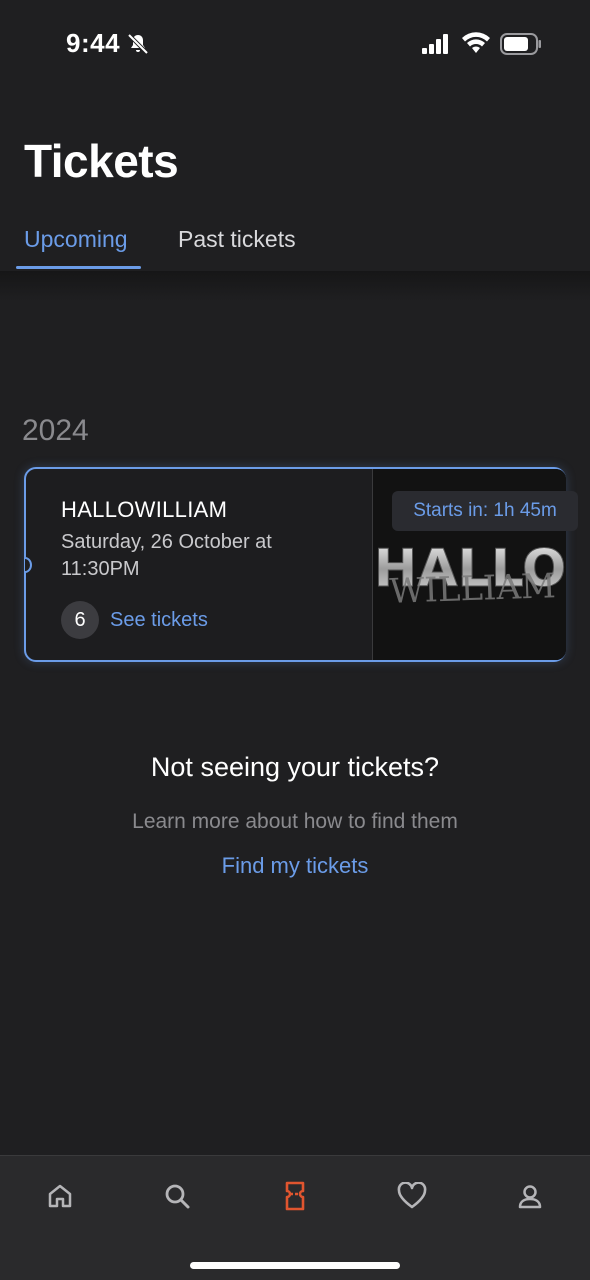 This screenshot has height=1280, width=590. I want to click on search-icon, so click(177, 1196).